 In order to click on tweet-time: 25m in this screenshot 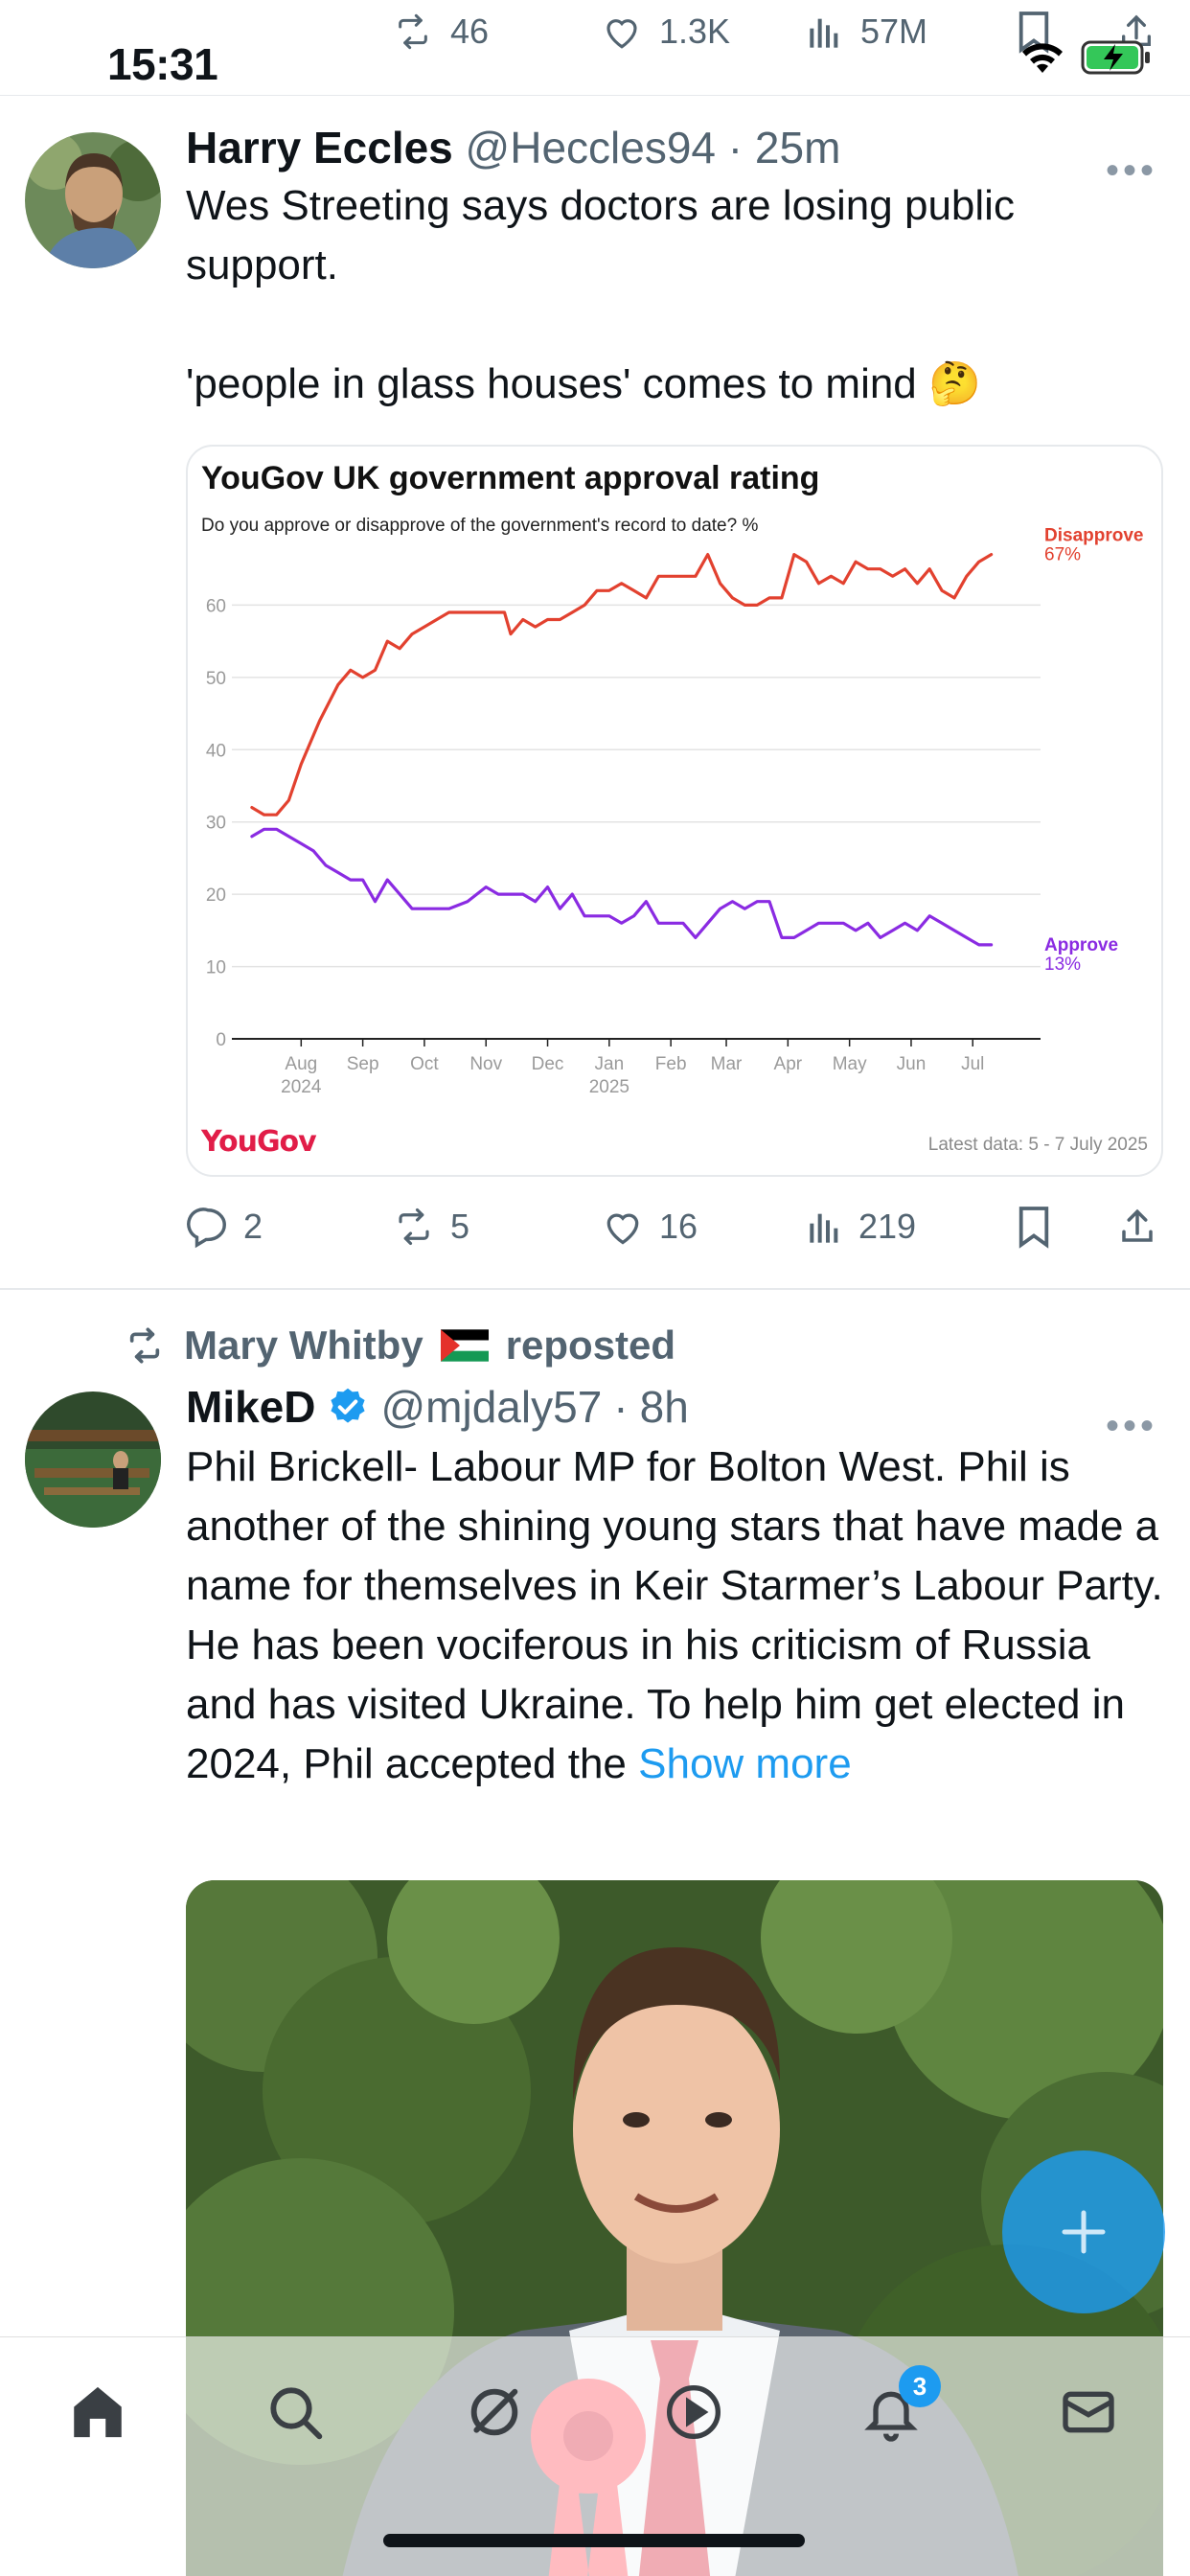, I will do `click(797, 147)`.